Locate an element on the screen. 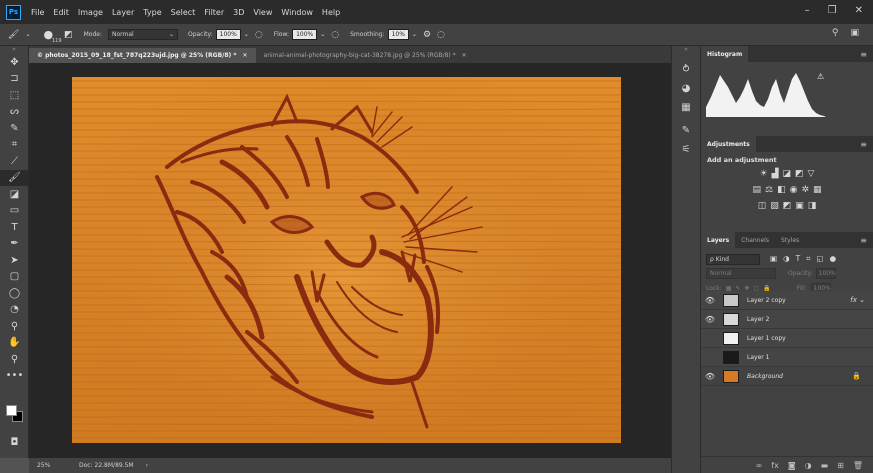  tab-histogram: Histogram is located at coordinates (725, 54).